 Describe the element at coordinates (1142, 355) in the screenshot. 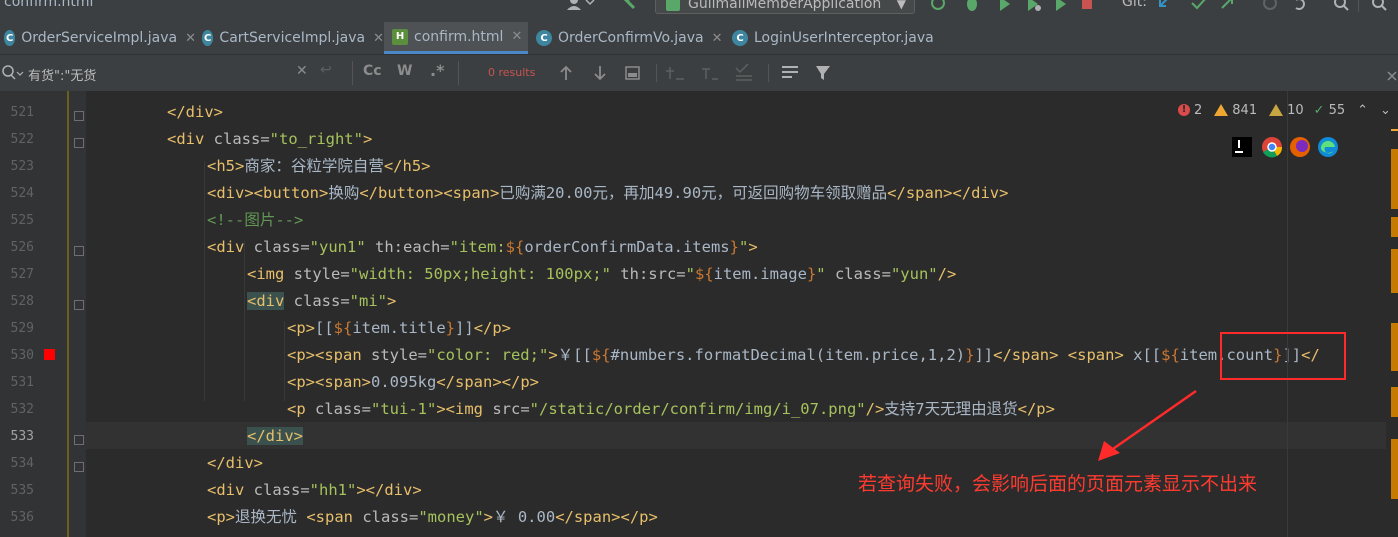

I see `code-token: x[[` at that location.